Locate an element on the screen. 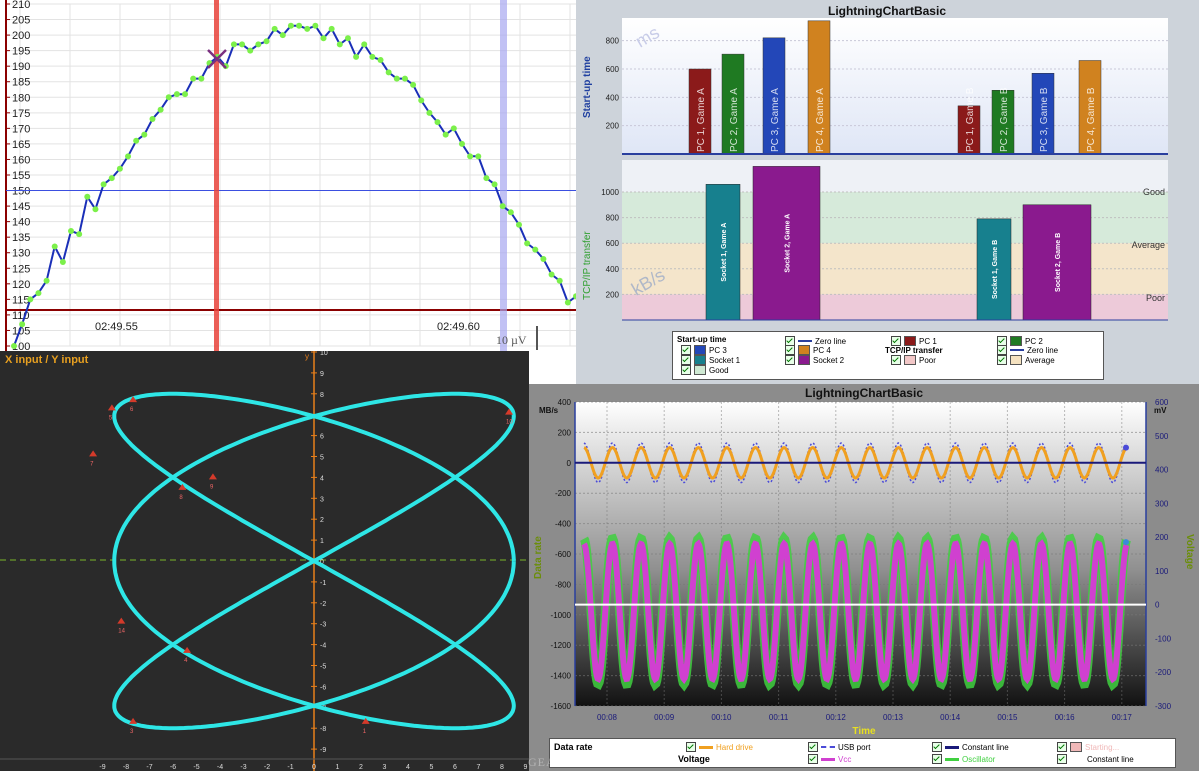 The image size is (1199, 771). bar-label: PC 2, Game B is located at coordinates (1004, 119).